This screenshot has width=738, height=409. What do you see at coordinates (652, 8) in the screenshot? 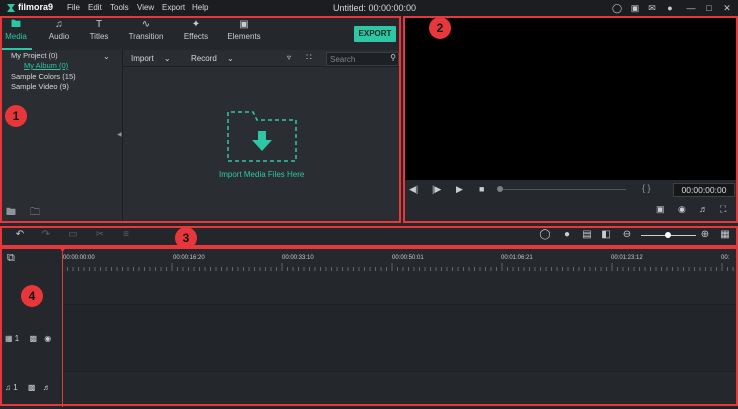
I see `mail-icon: ✉` at bounding box center [652, 8].